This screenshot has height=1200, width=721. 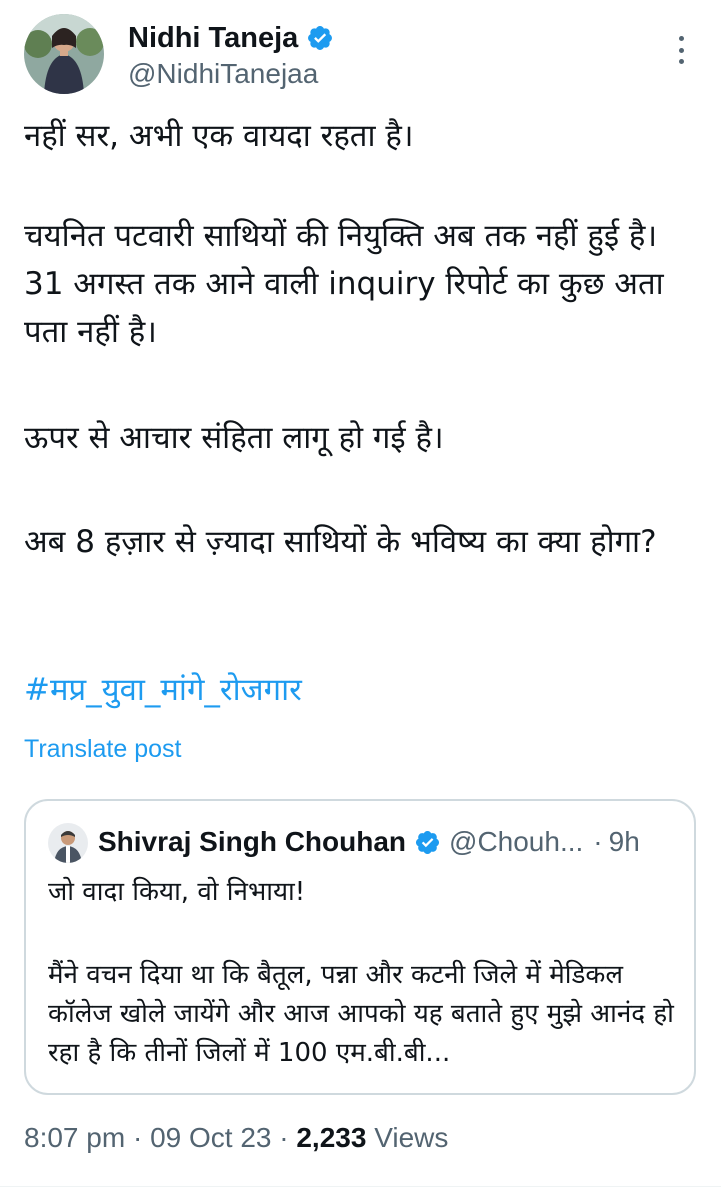 What do you see at coordinates (74, 1137) in the screenshot?
I see `post-time: 8:07 pm` at bounding box center [74, 1137].